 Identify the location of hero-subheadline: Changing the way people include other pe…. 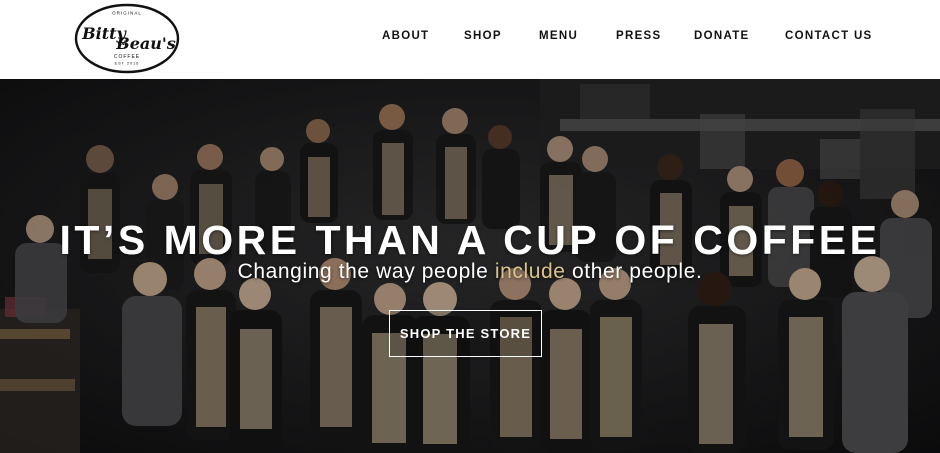
(470, 272).